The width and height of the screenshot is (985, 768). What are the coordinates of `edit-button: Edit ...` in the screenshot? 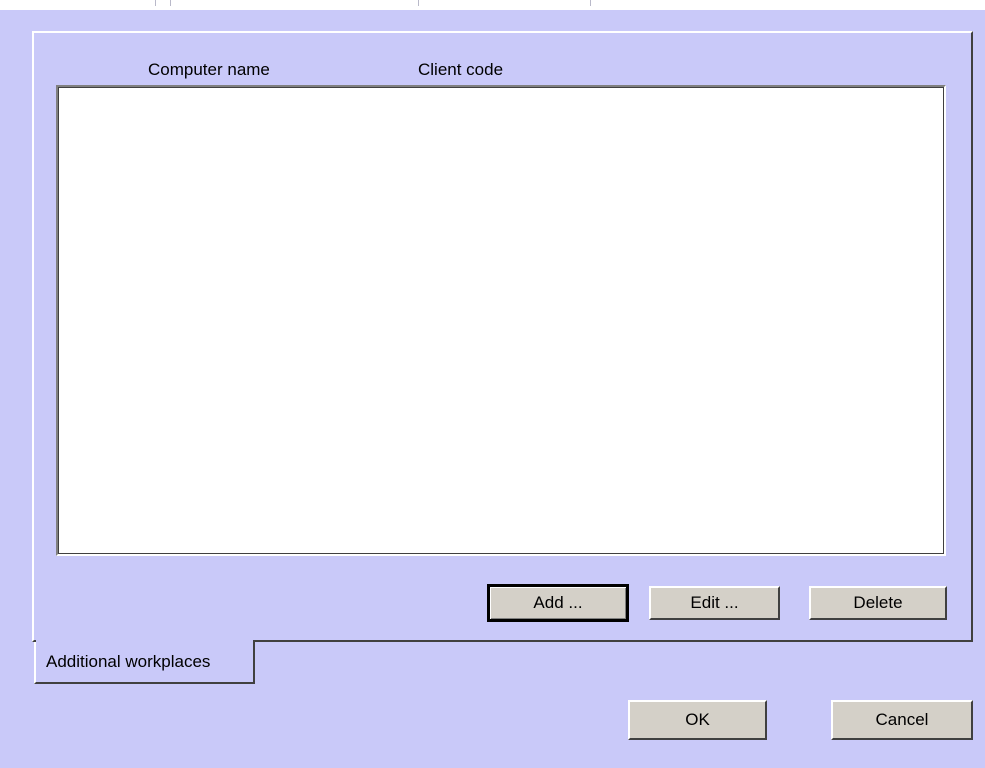 It's located at (714, 603).